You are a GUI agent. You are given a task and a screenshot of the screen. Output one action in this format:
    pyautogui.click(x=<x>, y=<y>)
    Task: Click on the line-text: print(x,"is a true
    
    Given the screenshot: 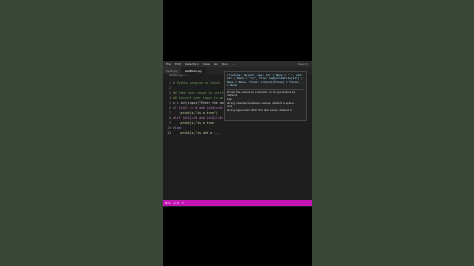 What is the action you would take?
    pyautogui.click(x=193, y=122)
    